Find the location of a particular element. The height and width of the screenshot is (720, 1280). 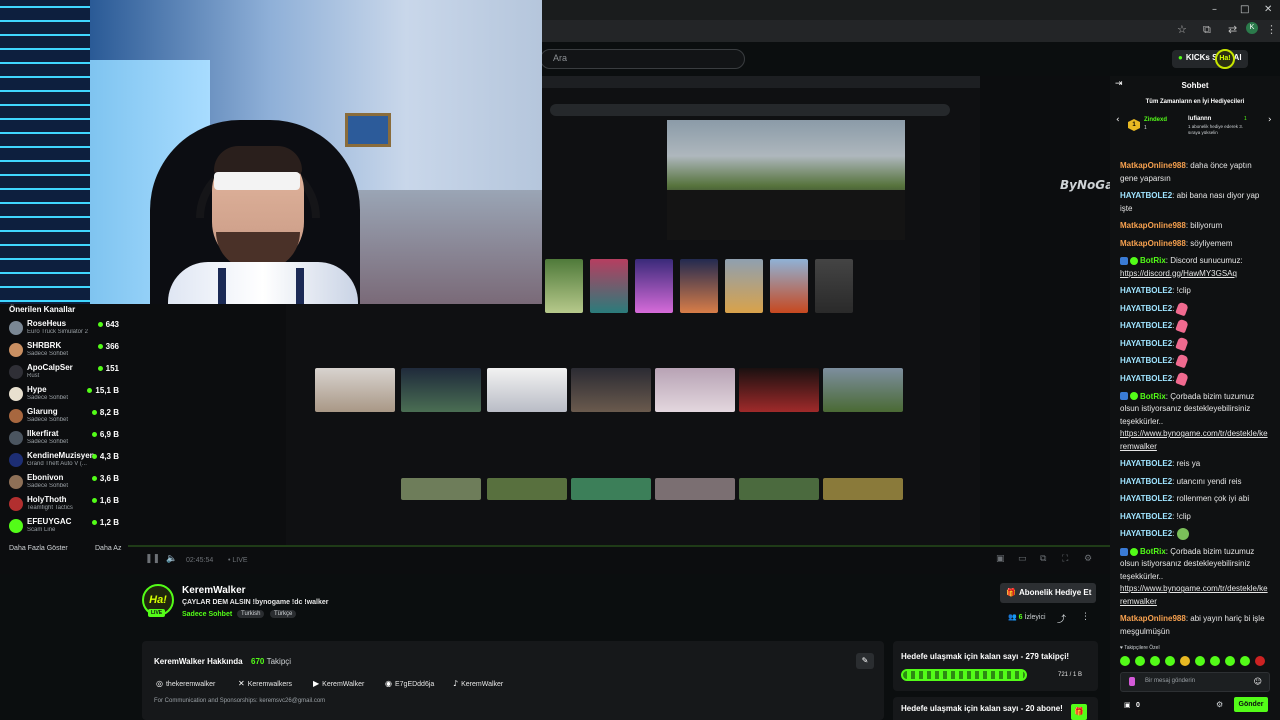

show-less-link: Daha Az is located at coordinates (108, 548).